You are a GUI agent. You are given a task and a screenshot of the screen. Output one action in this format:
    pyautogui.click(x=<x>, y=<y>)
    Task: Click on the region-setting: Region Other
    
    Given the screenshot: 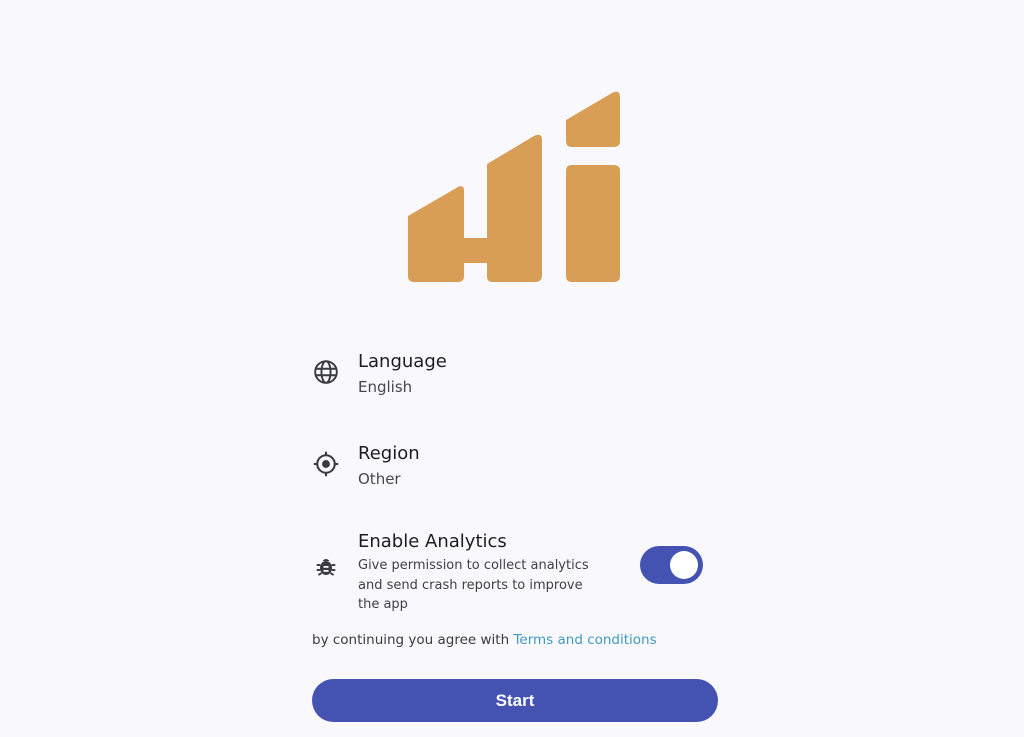 What is the action you would take?
    pyautogui.click(x=517, y=468)
    